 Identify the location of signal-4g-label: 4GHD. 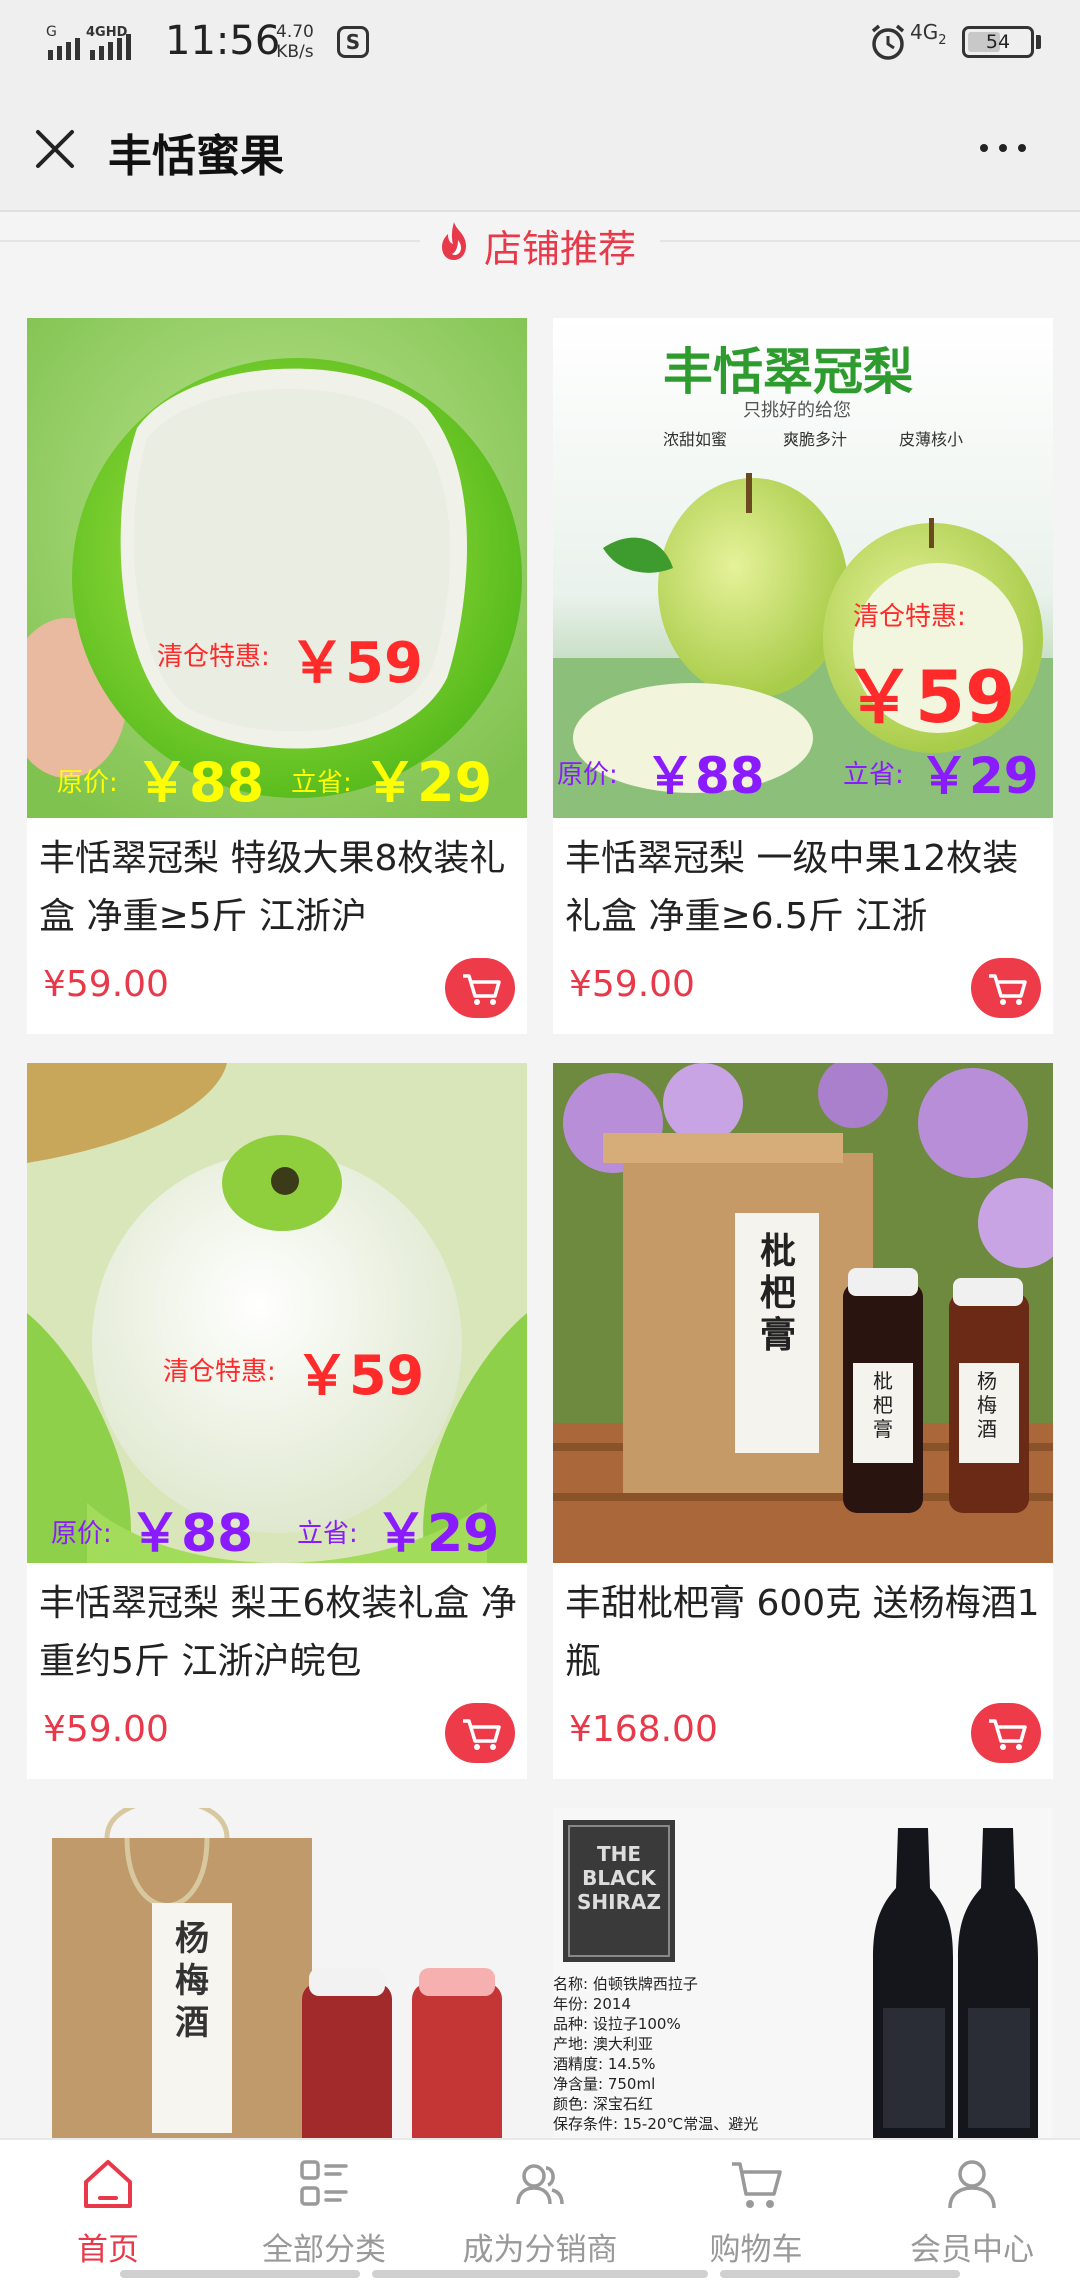
(107, 32).